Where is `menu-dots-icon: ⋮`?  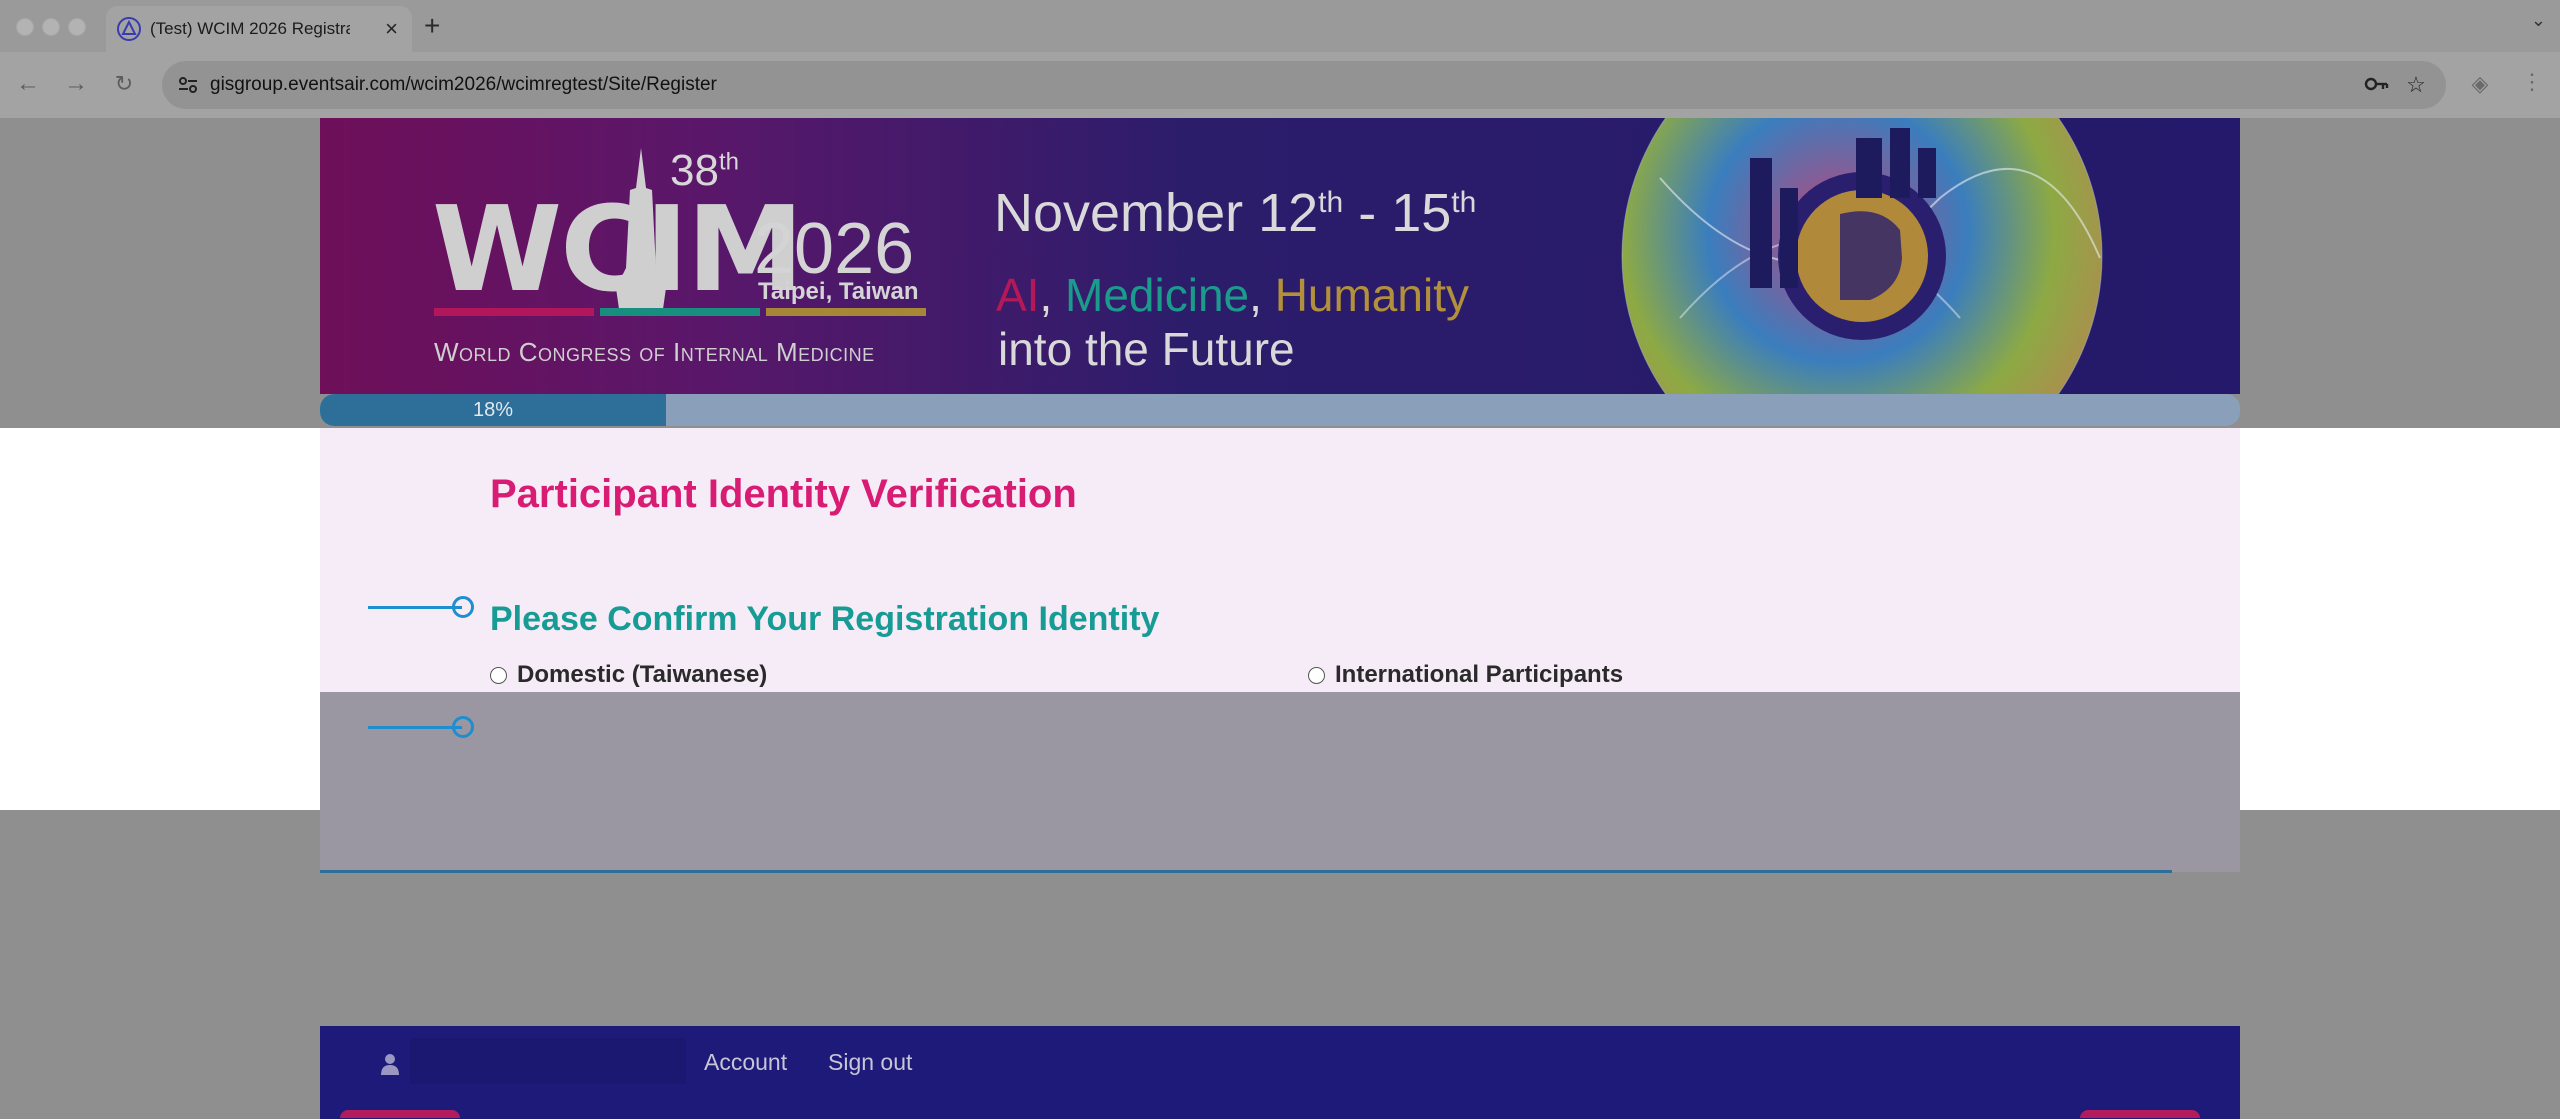 menu-dots-icon: ⋮ is located at coordinates (2532, 82).